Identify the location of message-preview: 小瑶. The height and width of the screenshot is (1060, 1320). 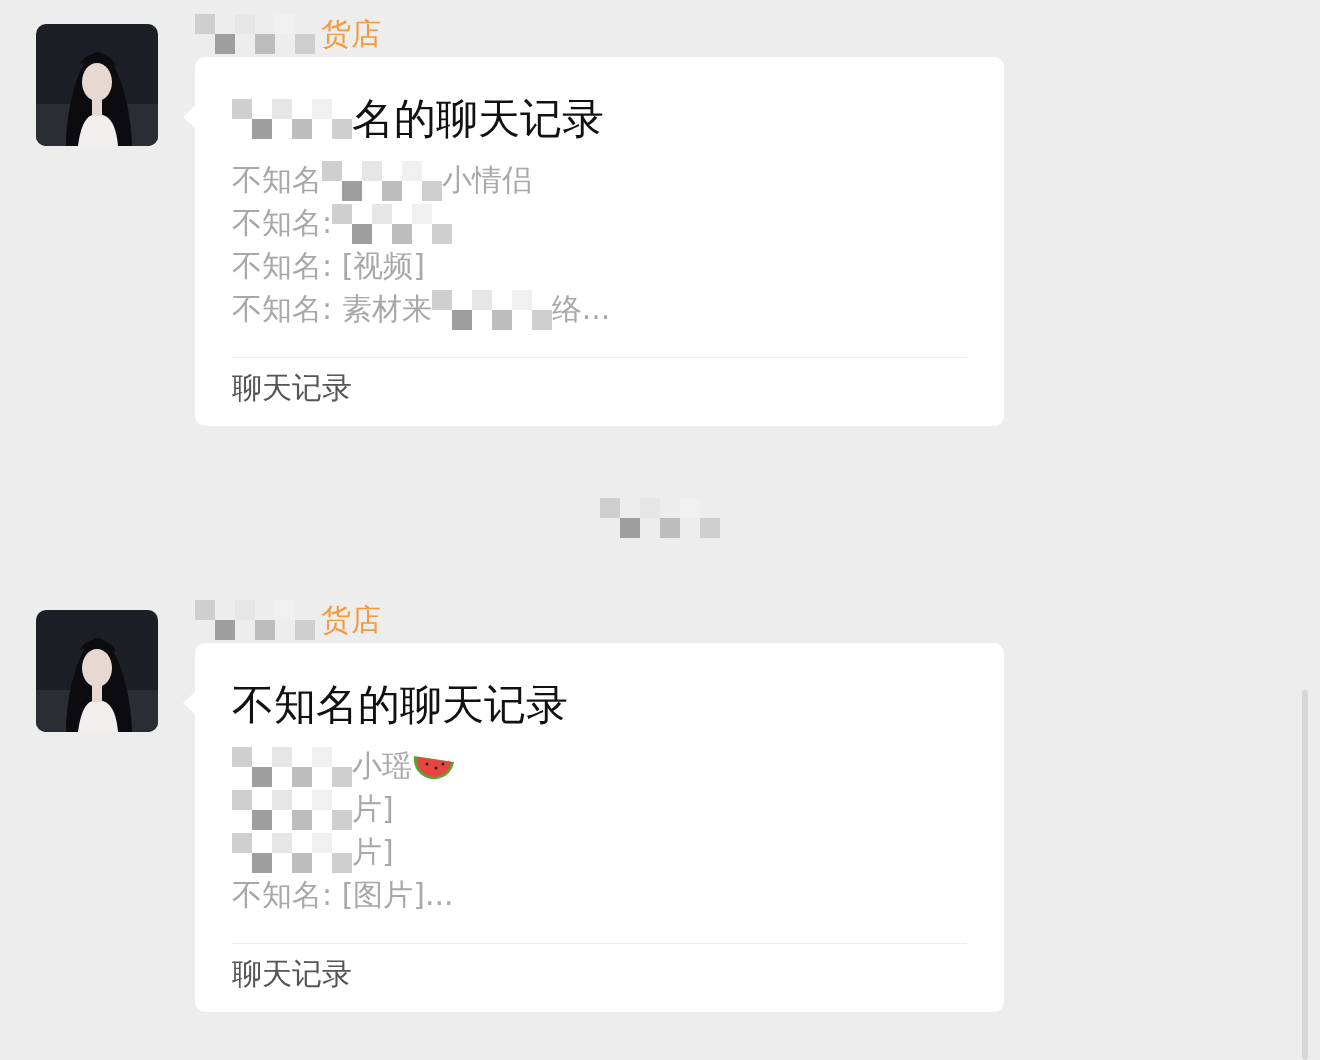
(382, 766).